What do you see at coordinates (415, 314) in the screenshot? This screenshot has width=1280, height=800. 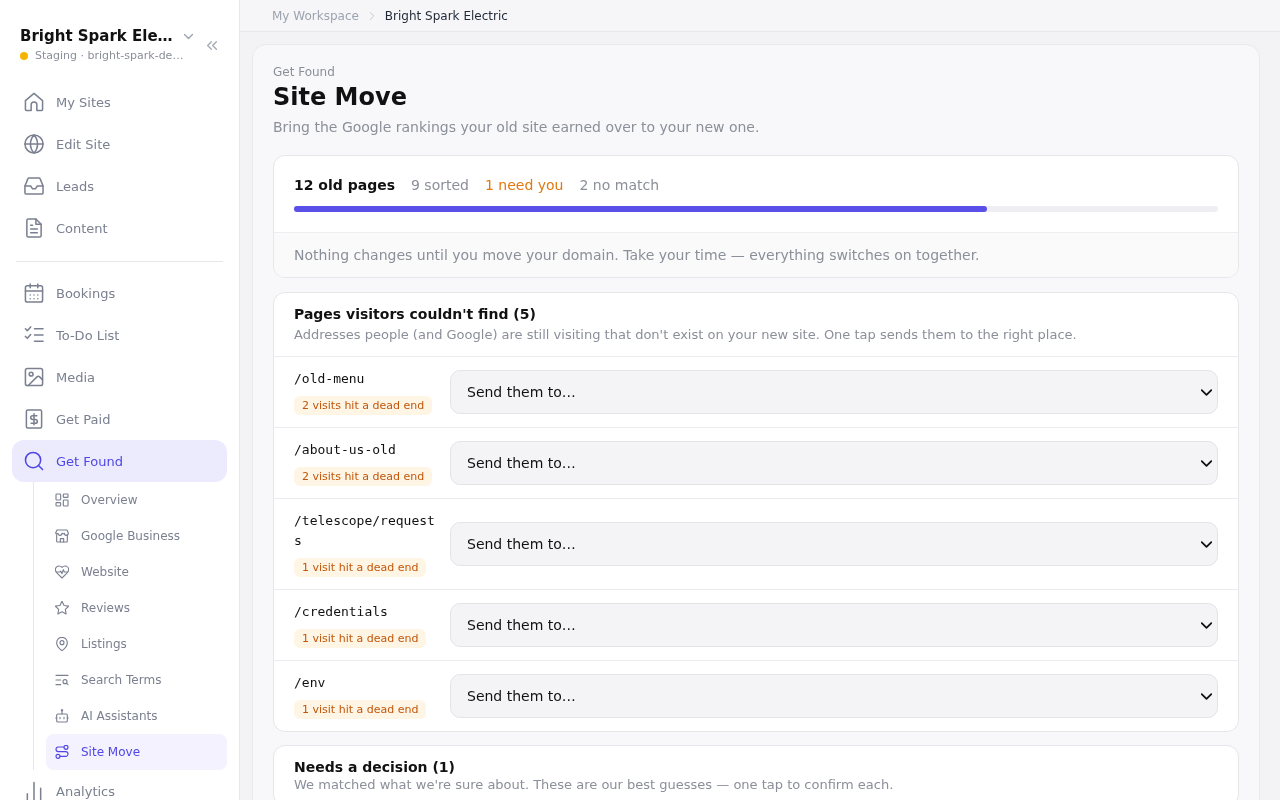 I see `section-title: Pages visitors couldn't find (5)` at bounding box center [415, 314].